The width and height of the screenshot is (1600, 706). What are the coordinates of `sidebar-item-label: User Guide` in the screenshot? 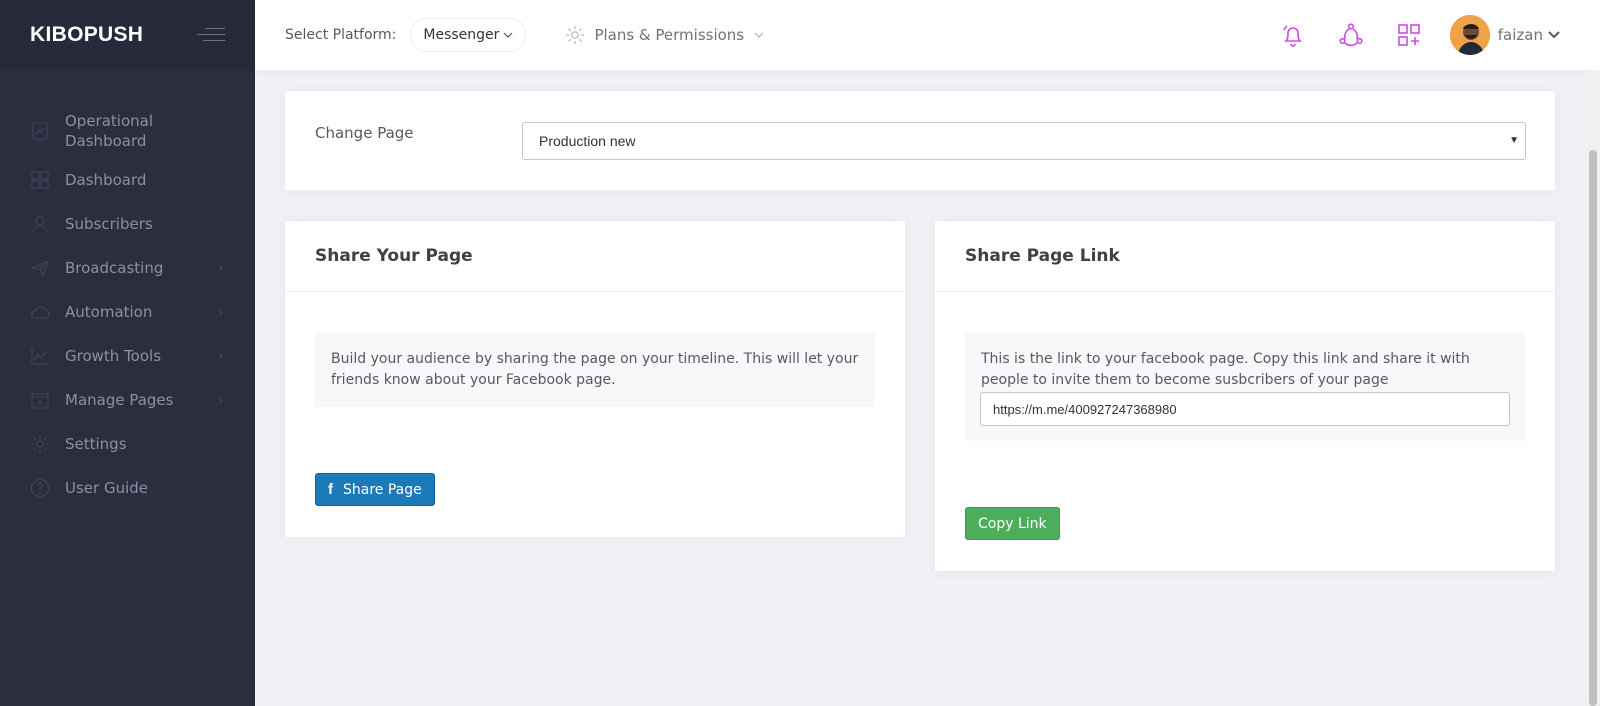 It's located at (107, 488).